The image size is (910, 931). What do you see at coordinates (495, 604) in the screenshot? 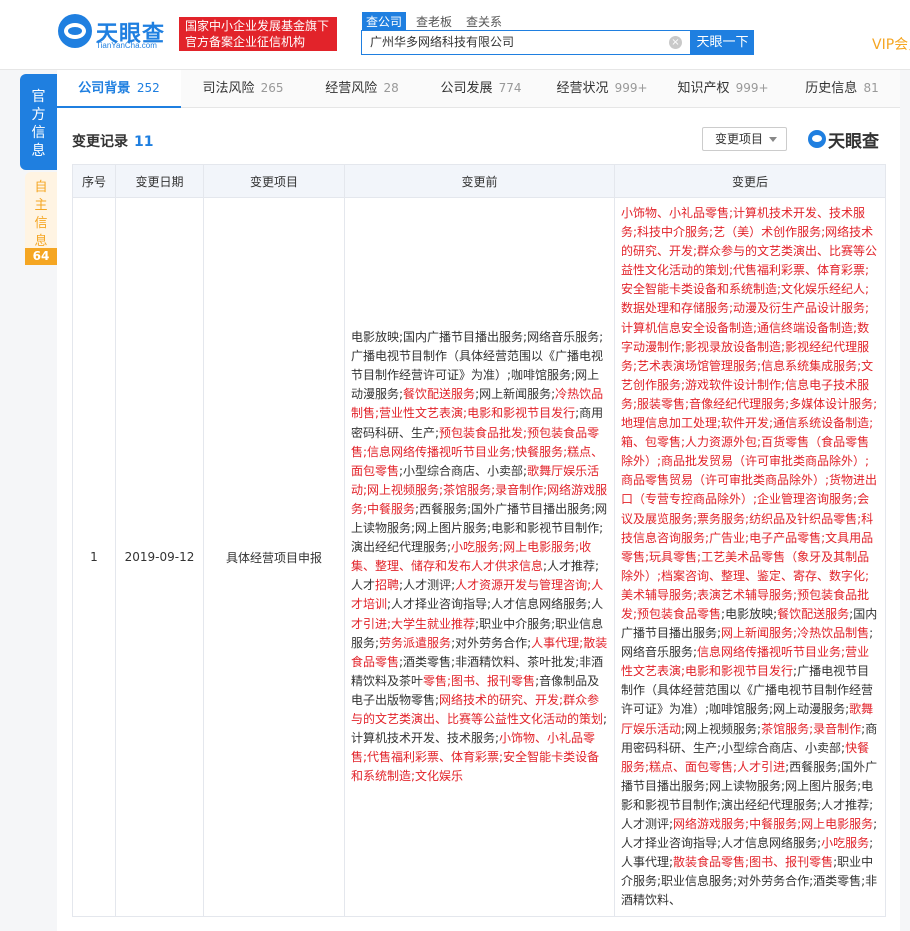
I see `text-segment: ;人才择业咨询指导;人才信息网络服务;人` at bounding box center [495, 604].